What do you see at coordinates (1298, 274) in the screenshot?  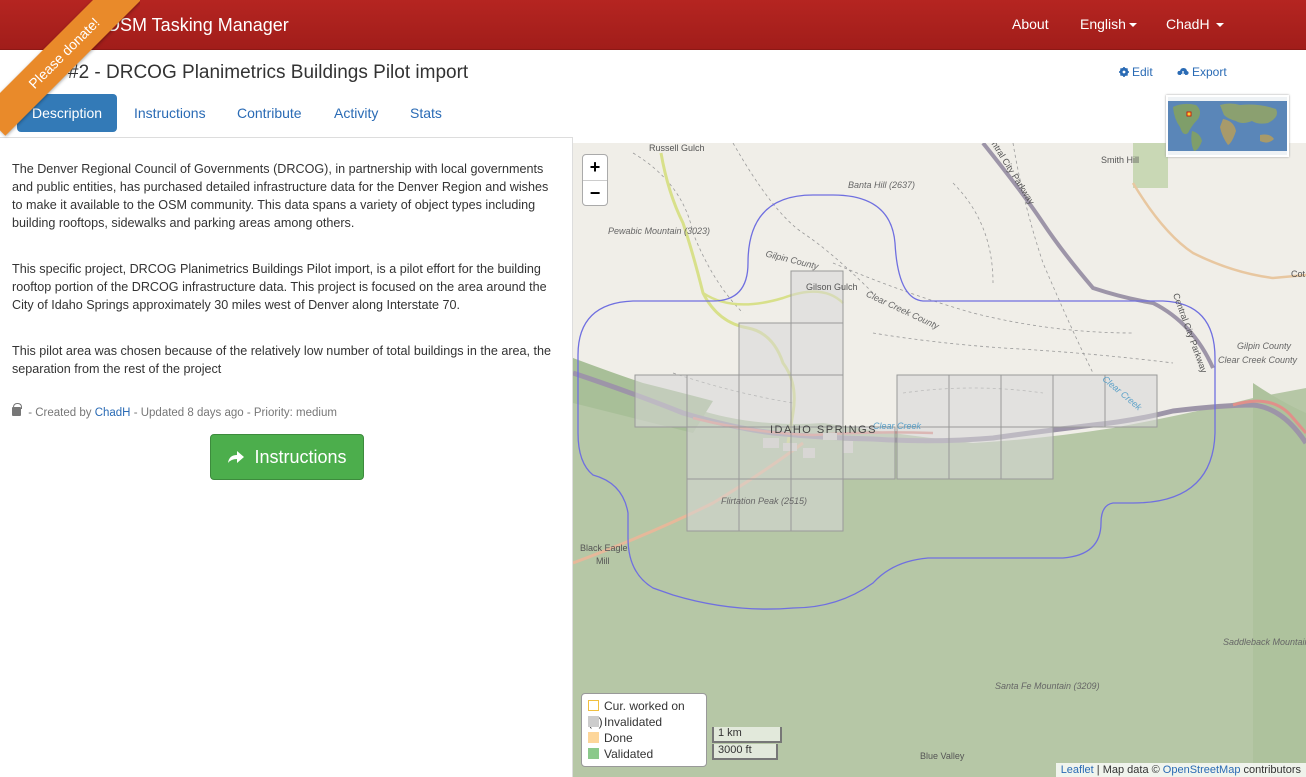 I see `map-label: Cot` at bounding box center [1298, 274].